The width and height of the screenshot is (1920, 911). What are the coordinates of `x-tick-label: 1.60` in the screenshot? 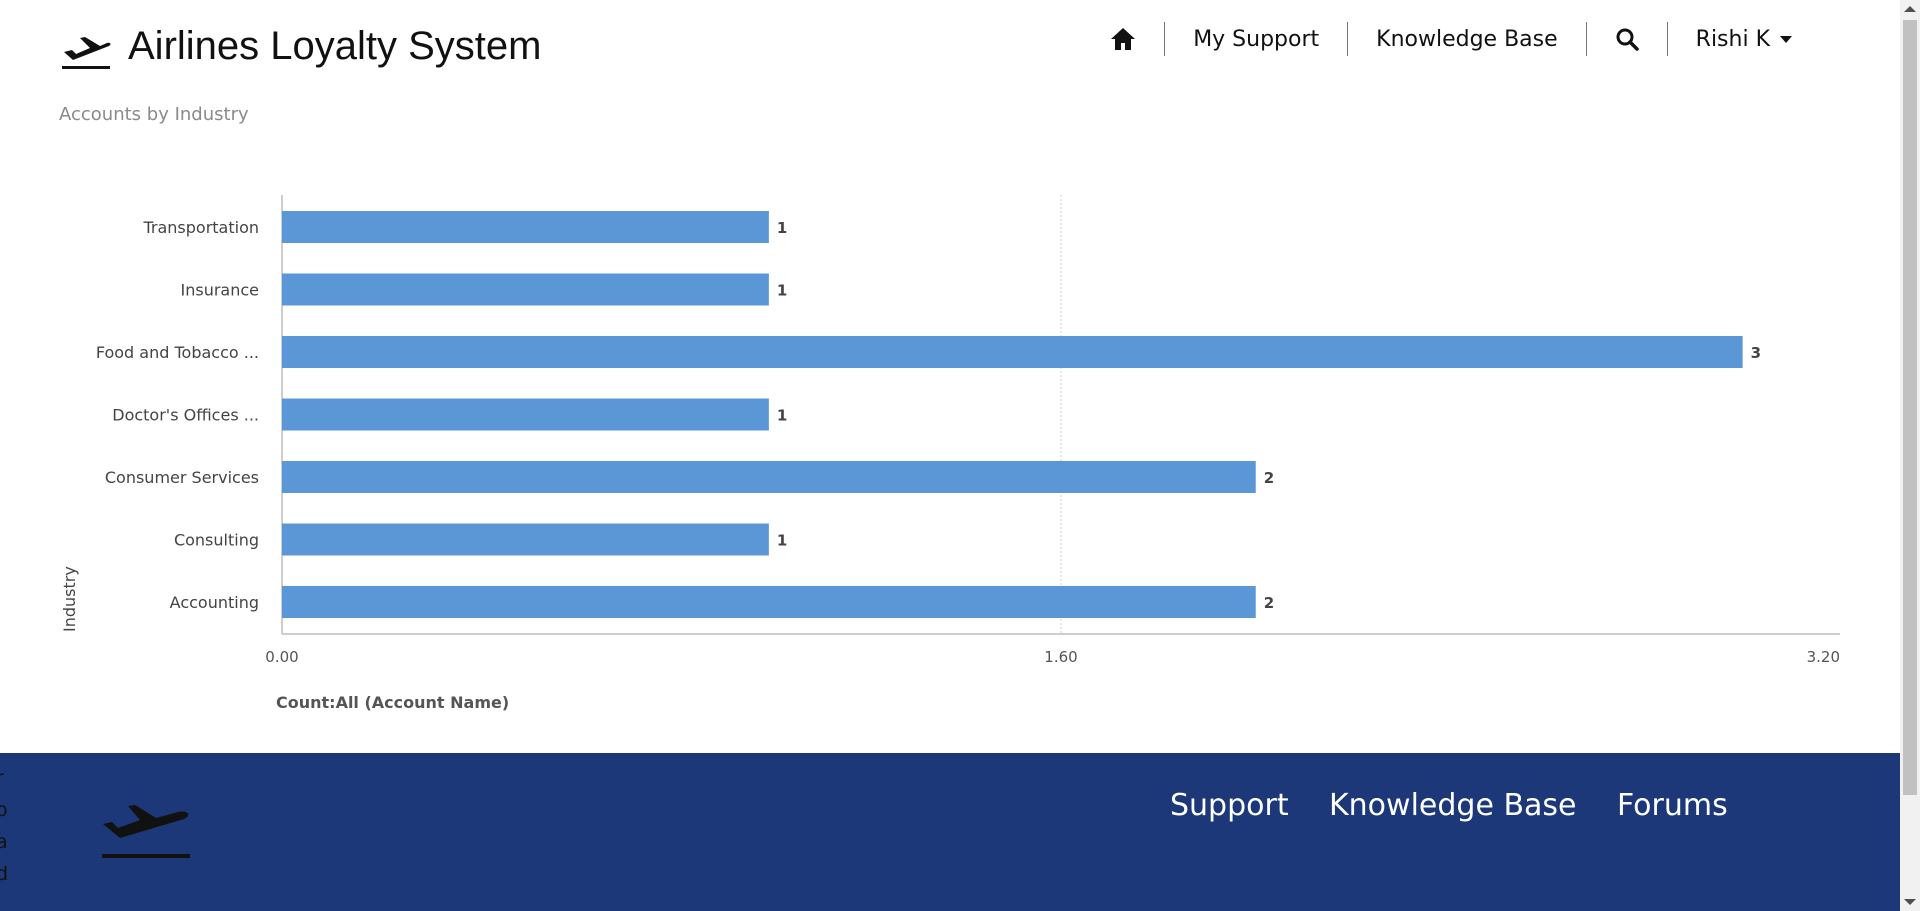 It's located at (1060, 657).